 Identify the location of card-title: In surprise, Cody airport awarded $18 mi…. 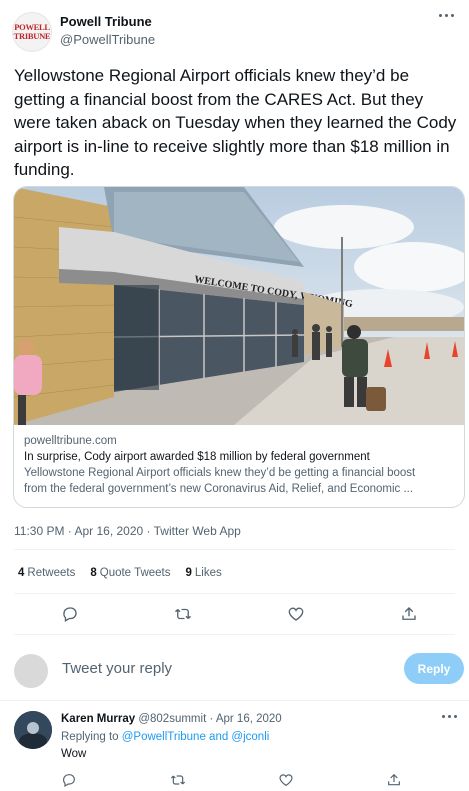
(197, 457).